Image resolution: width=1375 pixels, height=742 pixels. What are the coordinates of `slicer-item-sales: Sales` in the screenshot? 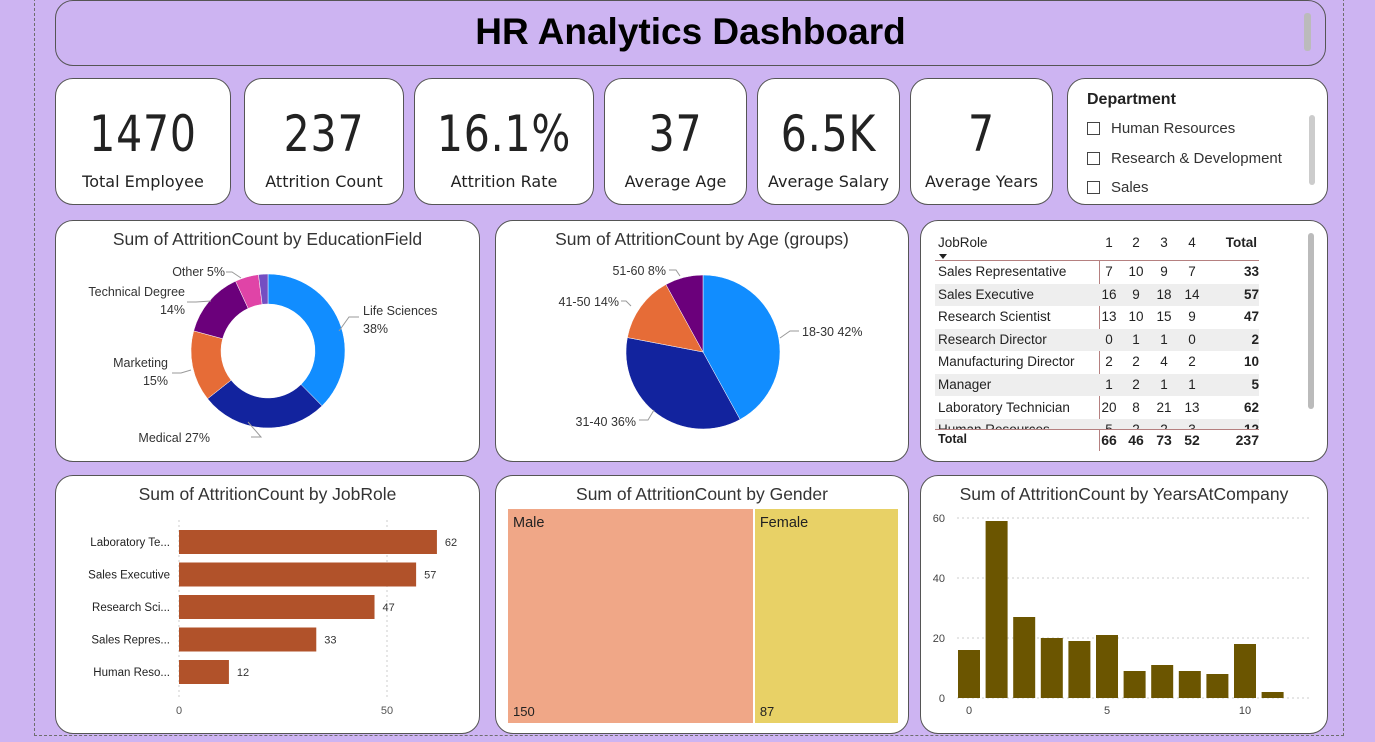 It's located at (1118, 187).